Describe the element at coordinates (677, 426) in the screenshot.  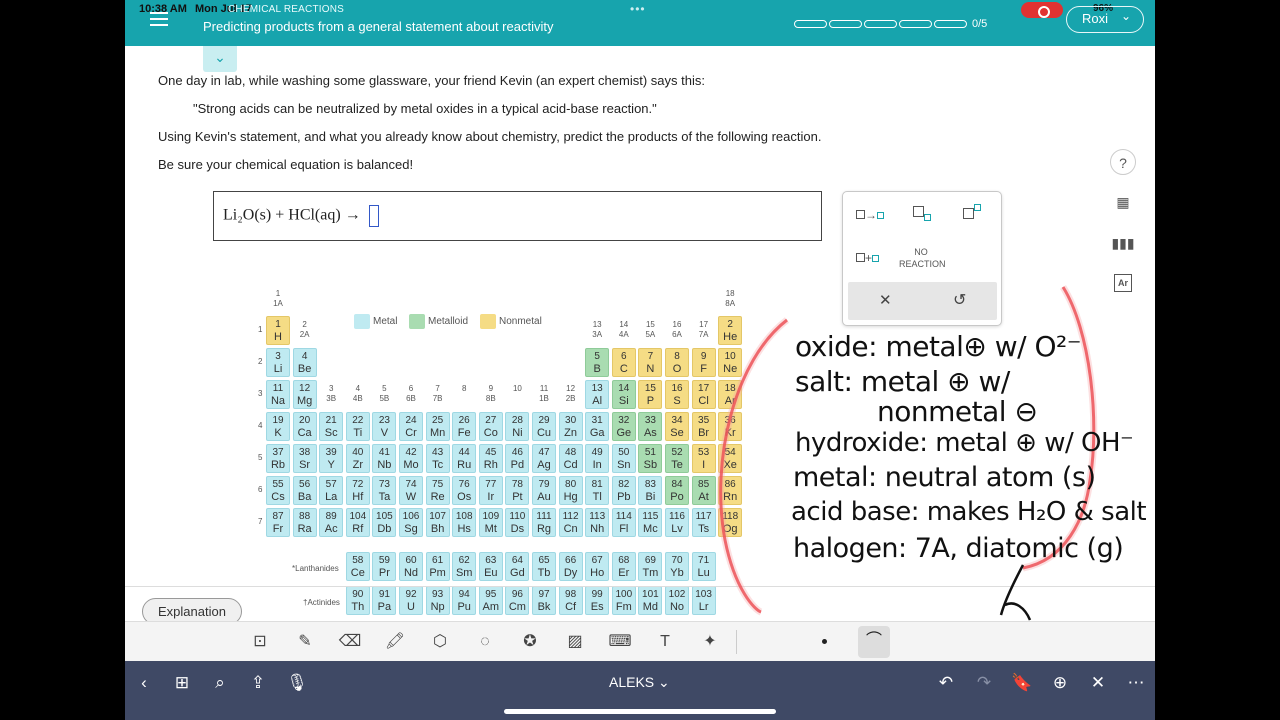
I see `element-se: 34 Se` at that location.